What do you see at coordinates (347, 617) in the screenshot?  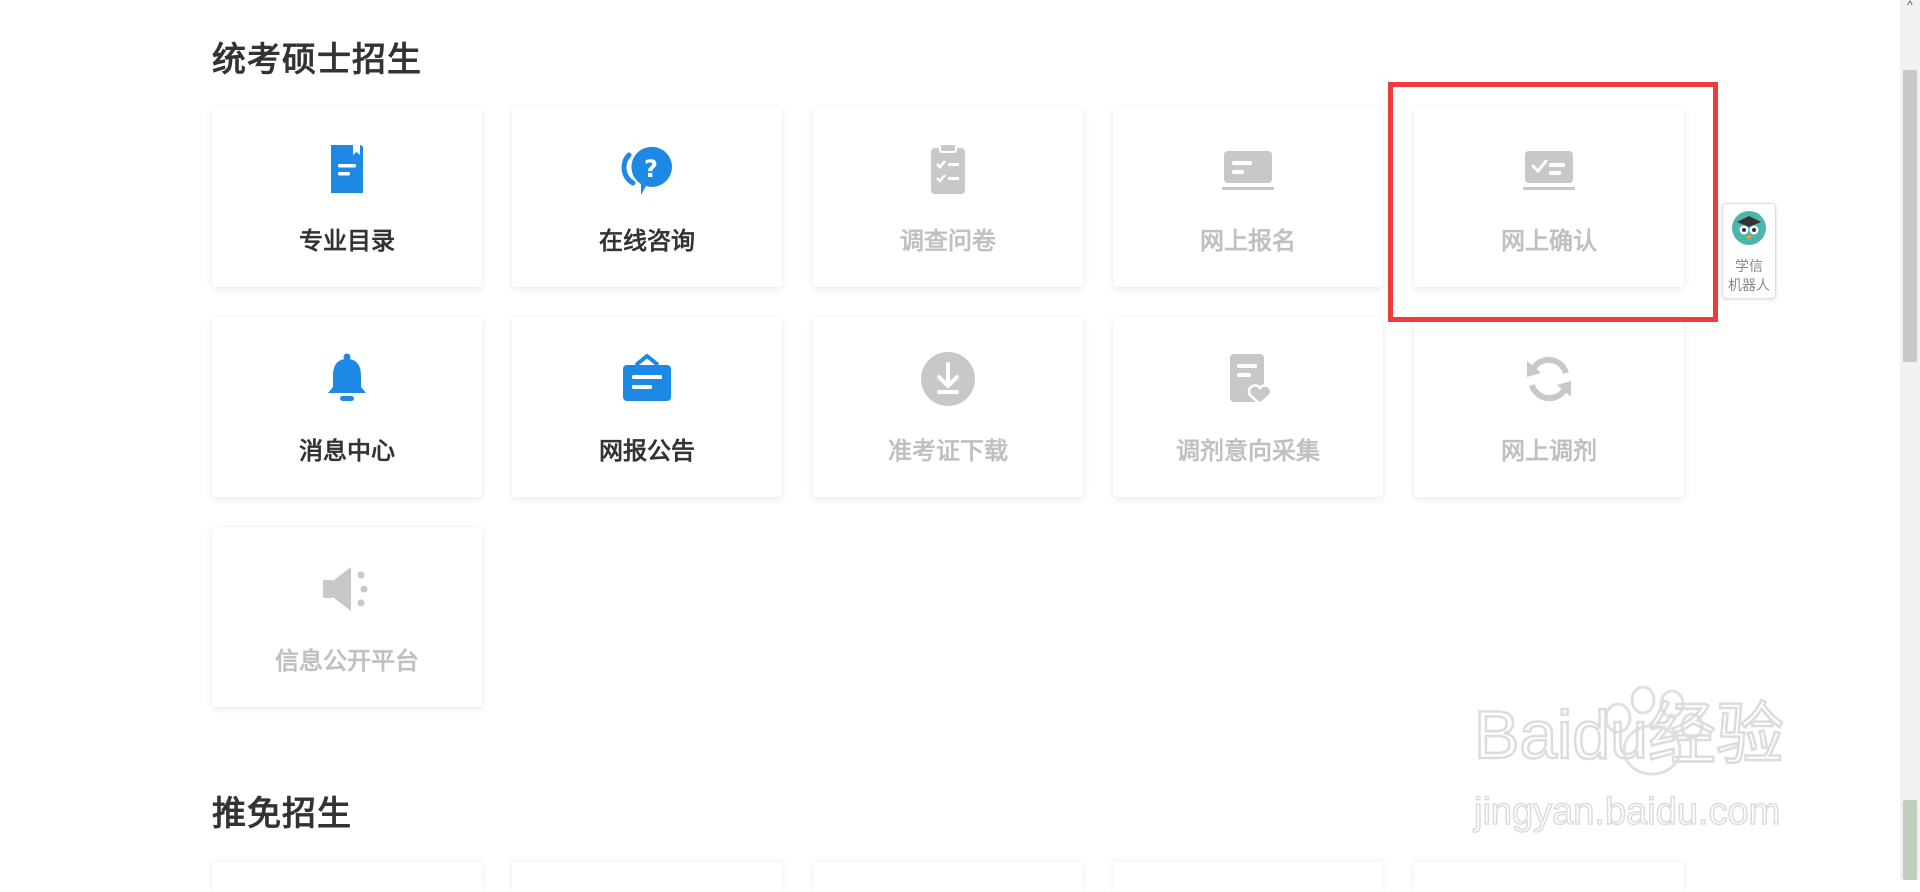 I see `card-info-disclosure: 信息公开平台` at bounding box center [347, 617].